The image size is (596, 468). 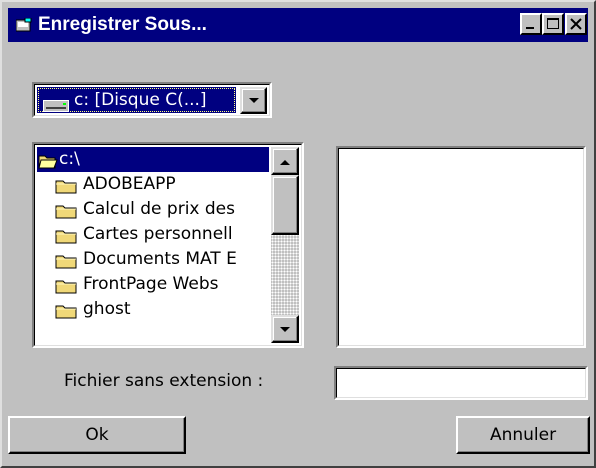 What do you see at coordinates (530, 28) in the screenshot?
I see `minimize-icon` at bounding box center [530, 28].